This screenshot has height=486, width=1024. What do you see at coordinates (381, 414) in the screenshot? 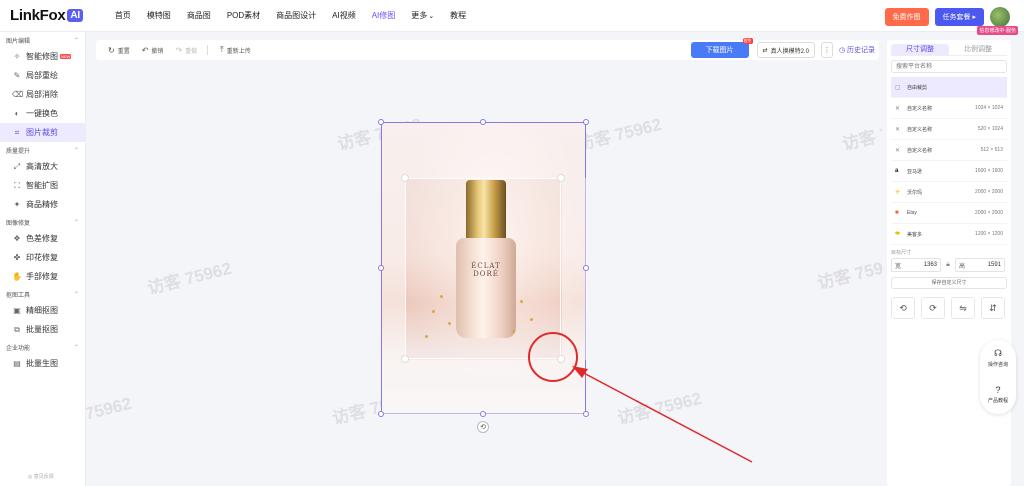
I see `crop-handle-bl` at bounding box center [381, 414].